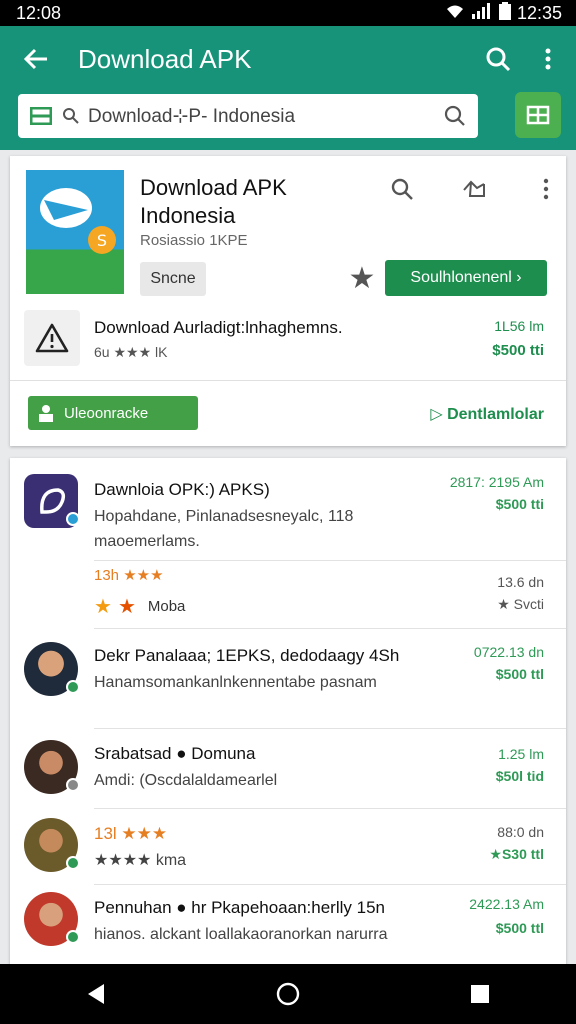 This screenshot has width=576, height=1024. Describe the element at coordinates (166, 606) in the screenshot. I see `item-rating-label: Moba` at that location.